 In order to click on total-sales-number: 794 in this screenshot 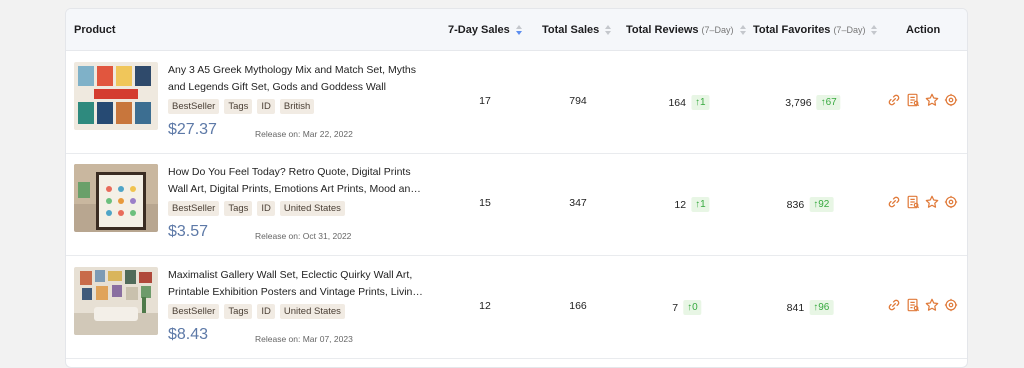, I will do `click(578, 101)`.